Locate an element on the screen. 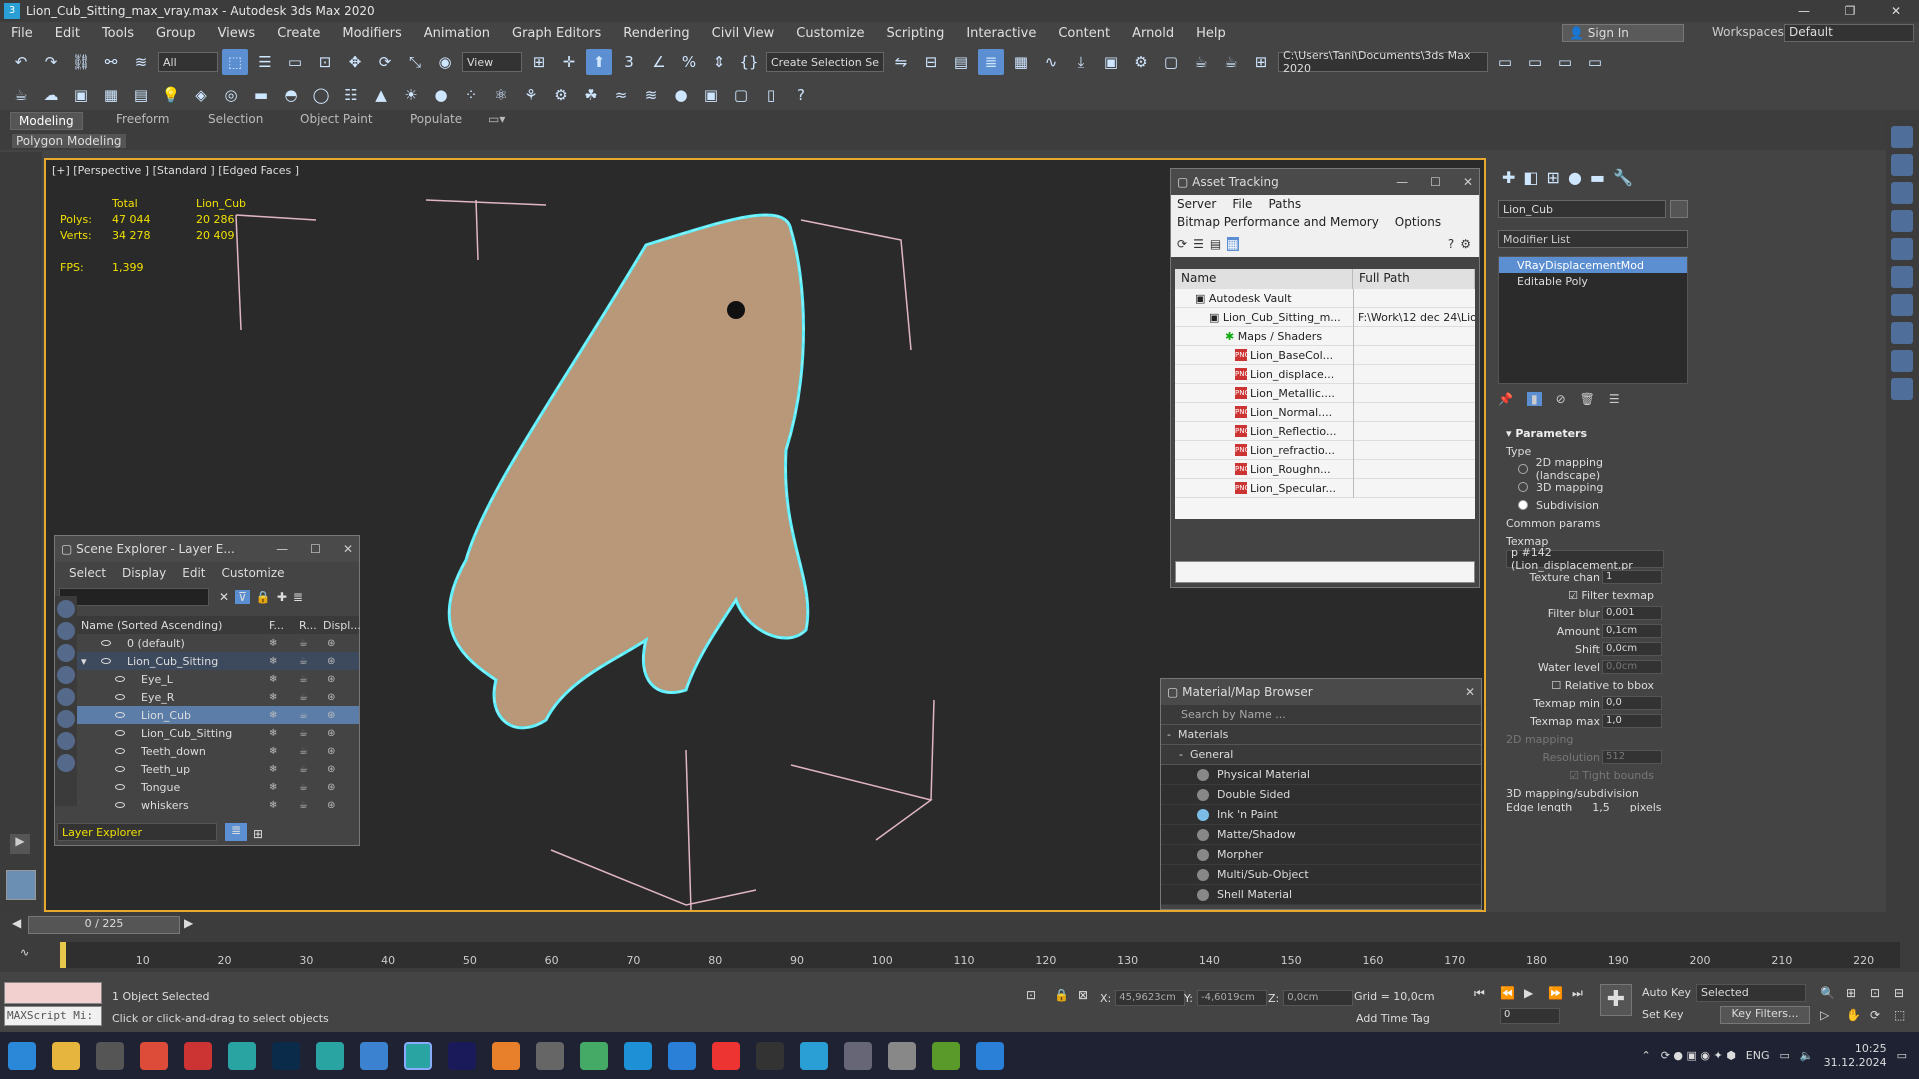 The width and height of the screenshot is (1919, 1079). bind-spacewarp-icon: ≋ is located at coordinates (141, 62).